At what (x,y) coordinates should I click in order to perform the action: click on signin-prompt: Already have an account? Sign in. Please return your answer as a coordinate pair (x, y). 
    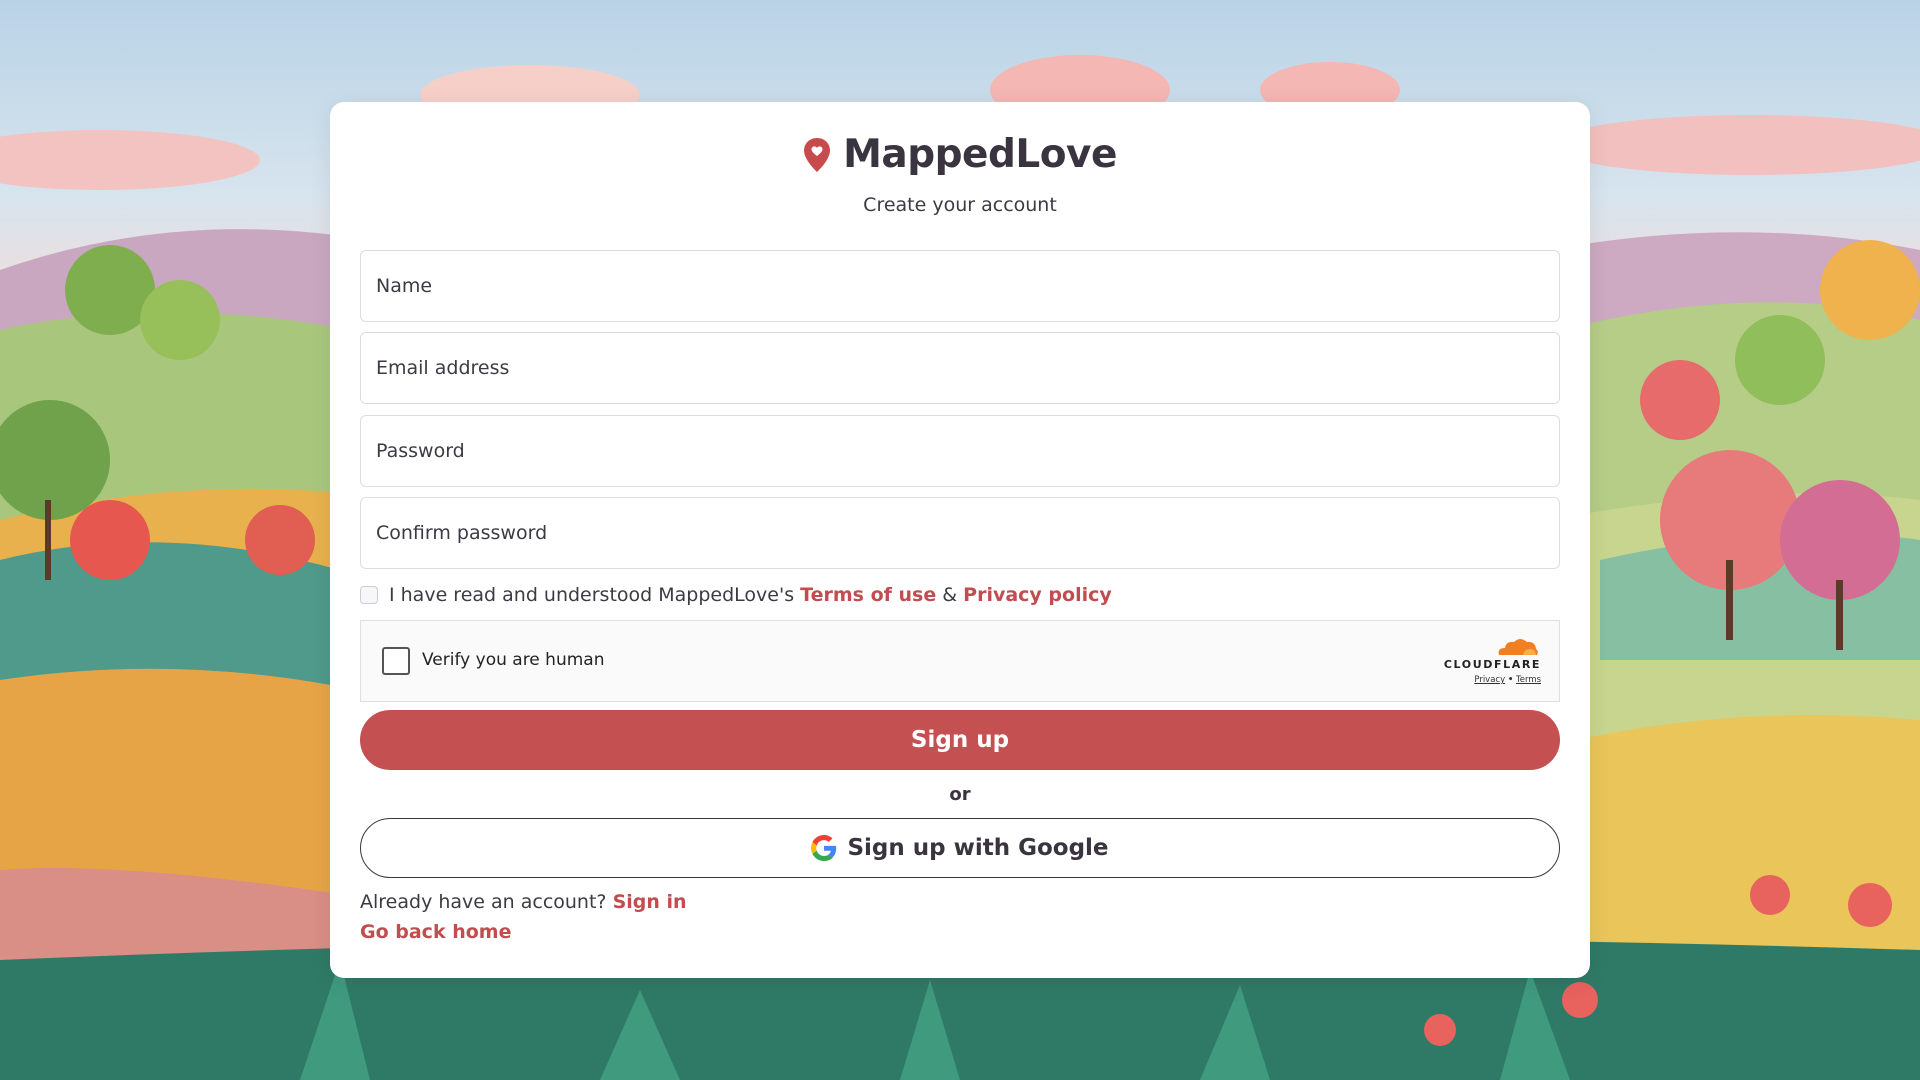
    Looking at the image, I should click on (523, 902).